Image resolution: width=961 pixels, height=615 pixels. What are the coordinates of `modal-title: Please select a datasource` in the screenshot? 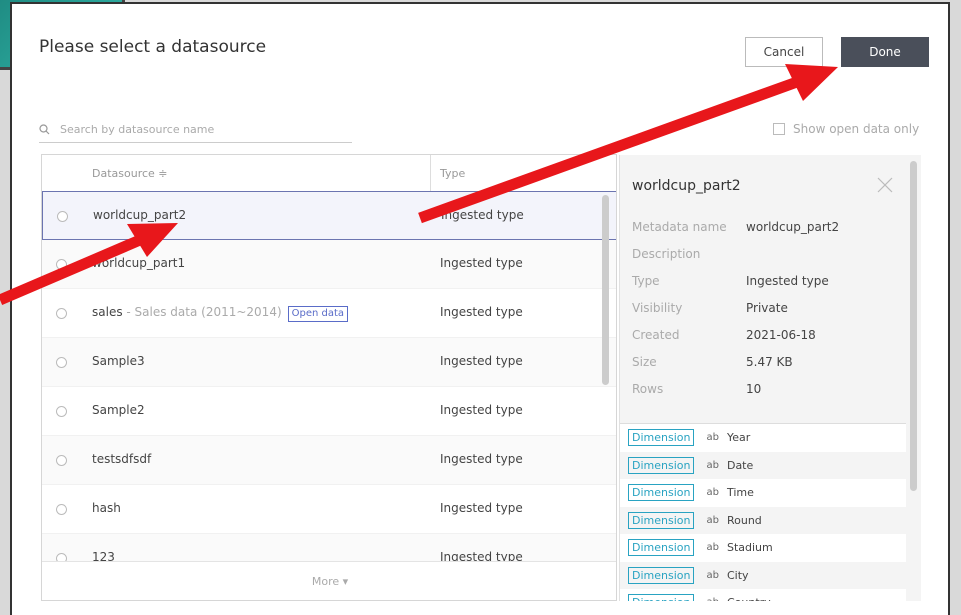 It's located at (153, 47).